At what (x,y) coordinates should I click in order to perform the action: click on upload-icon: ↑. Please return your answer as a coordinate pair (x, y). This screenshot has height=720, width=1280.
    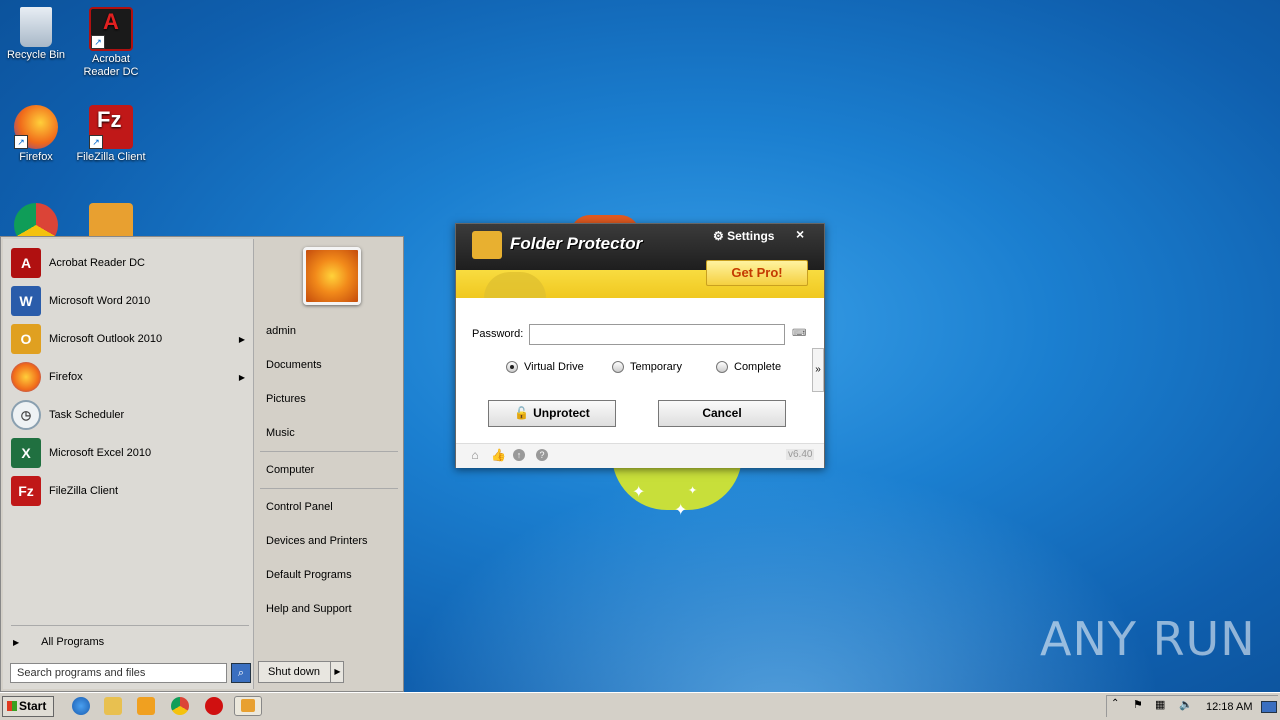
    Looking at the image, I should click on (519, 455).